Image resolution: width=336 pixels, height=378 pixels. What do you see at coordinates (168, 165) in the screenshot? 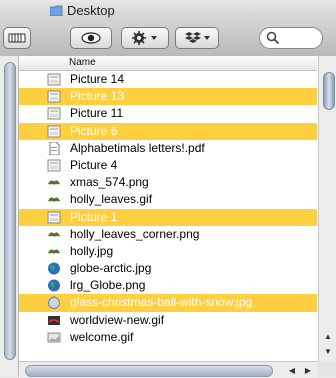
I see `list-item: Picture 4` at bounding box center [168, 165].